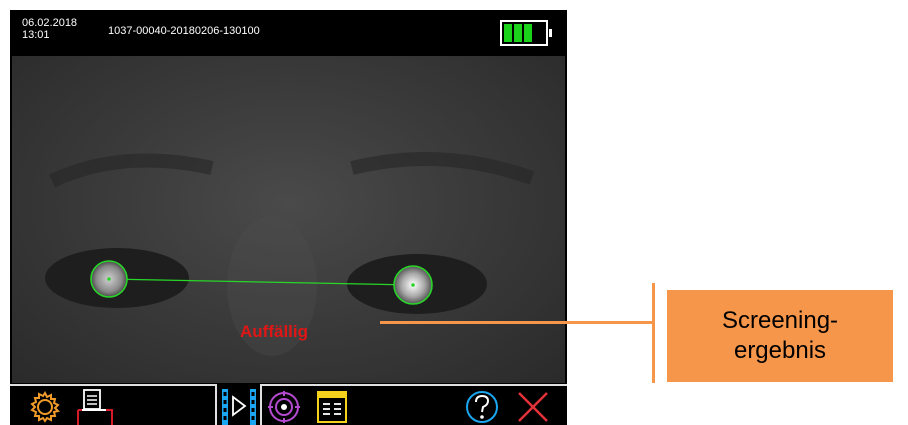  What do you see at coordinates (95, 406) in the screenshot?
I see `print-icon` at bounding box center [95, 406].